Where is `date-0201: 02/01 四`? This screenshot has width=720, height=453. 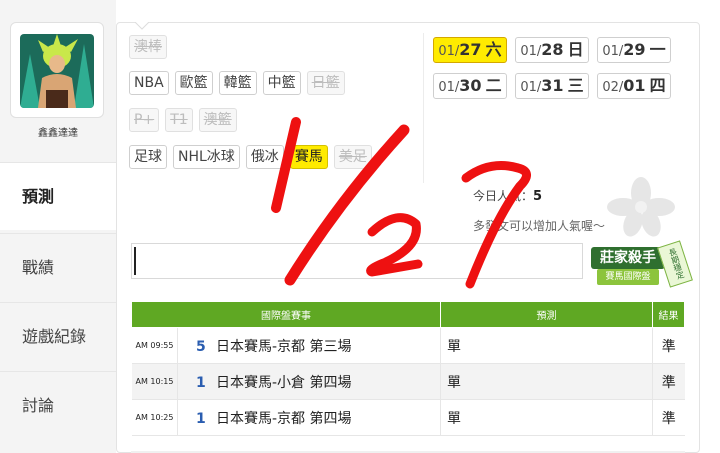 date-0201: 02/01 四 is located at coordinates (634, 86).